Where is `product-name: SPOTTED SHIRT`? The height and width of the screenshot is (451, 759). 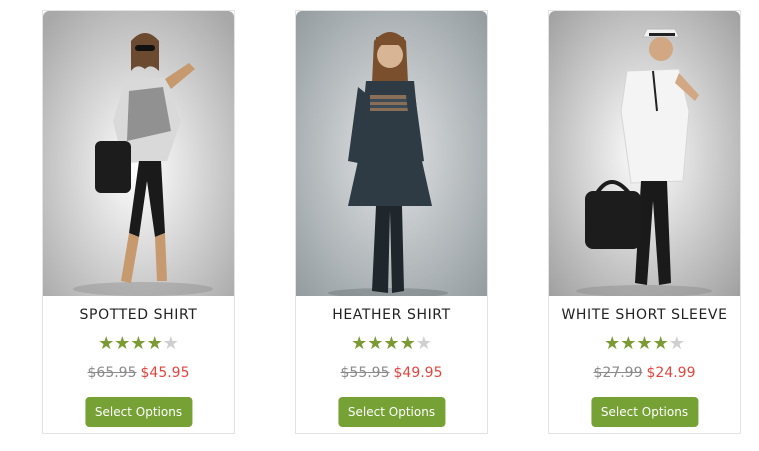
product-name: SPOTTED SHIRT is located at coordinates (138, 315).